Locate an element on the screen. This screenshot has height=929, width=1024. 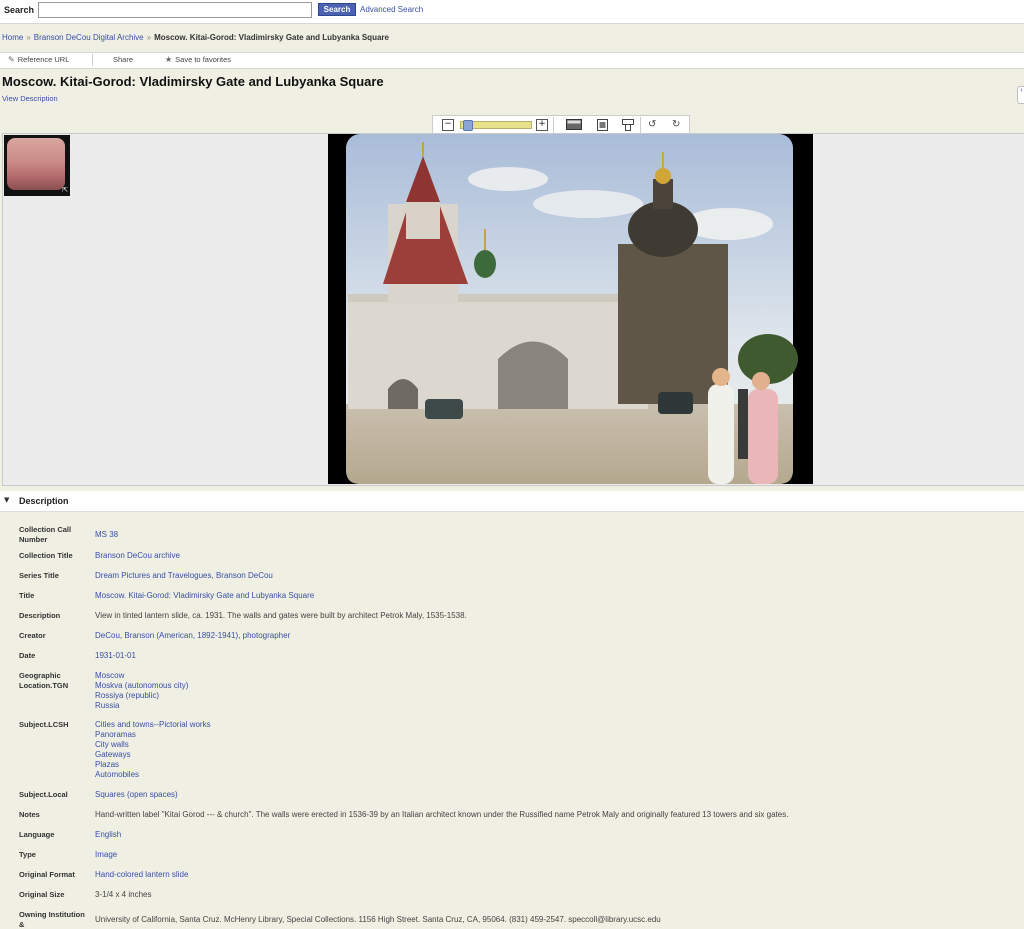
search-button: Search is located at coordinates (337, 9).